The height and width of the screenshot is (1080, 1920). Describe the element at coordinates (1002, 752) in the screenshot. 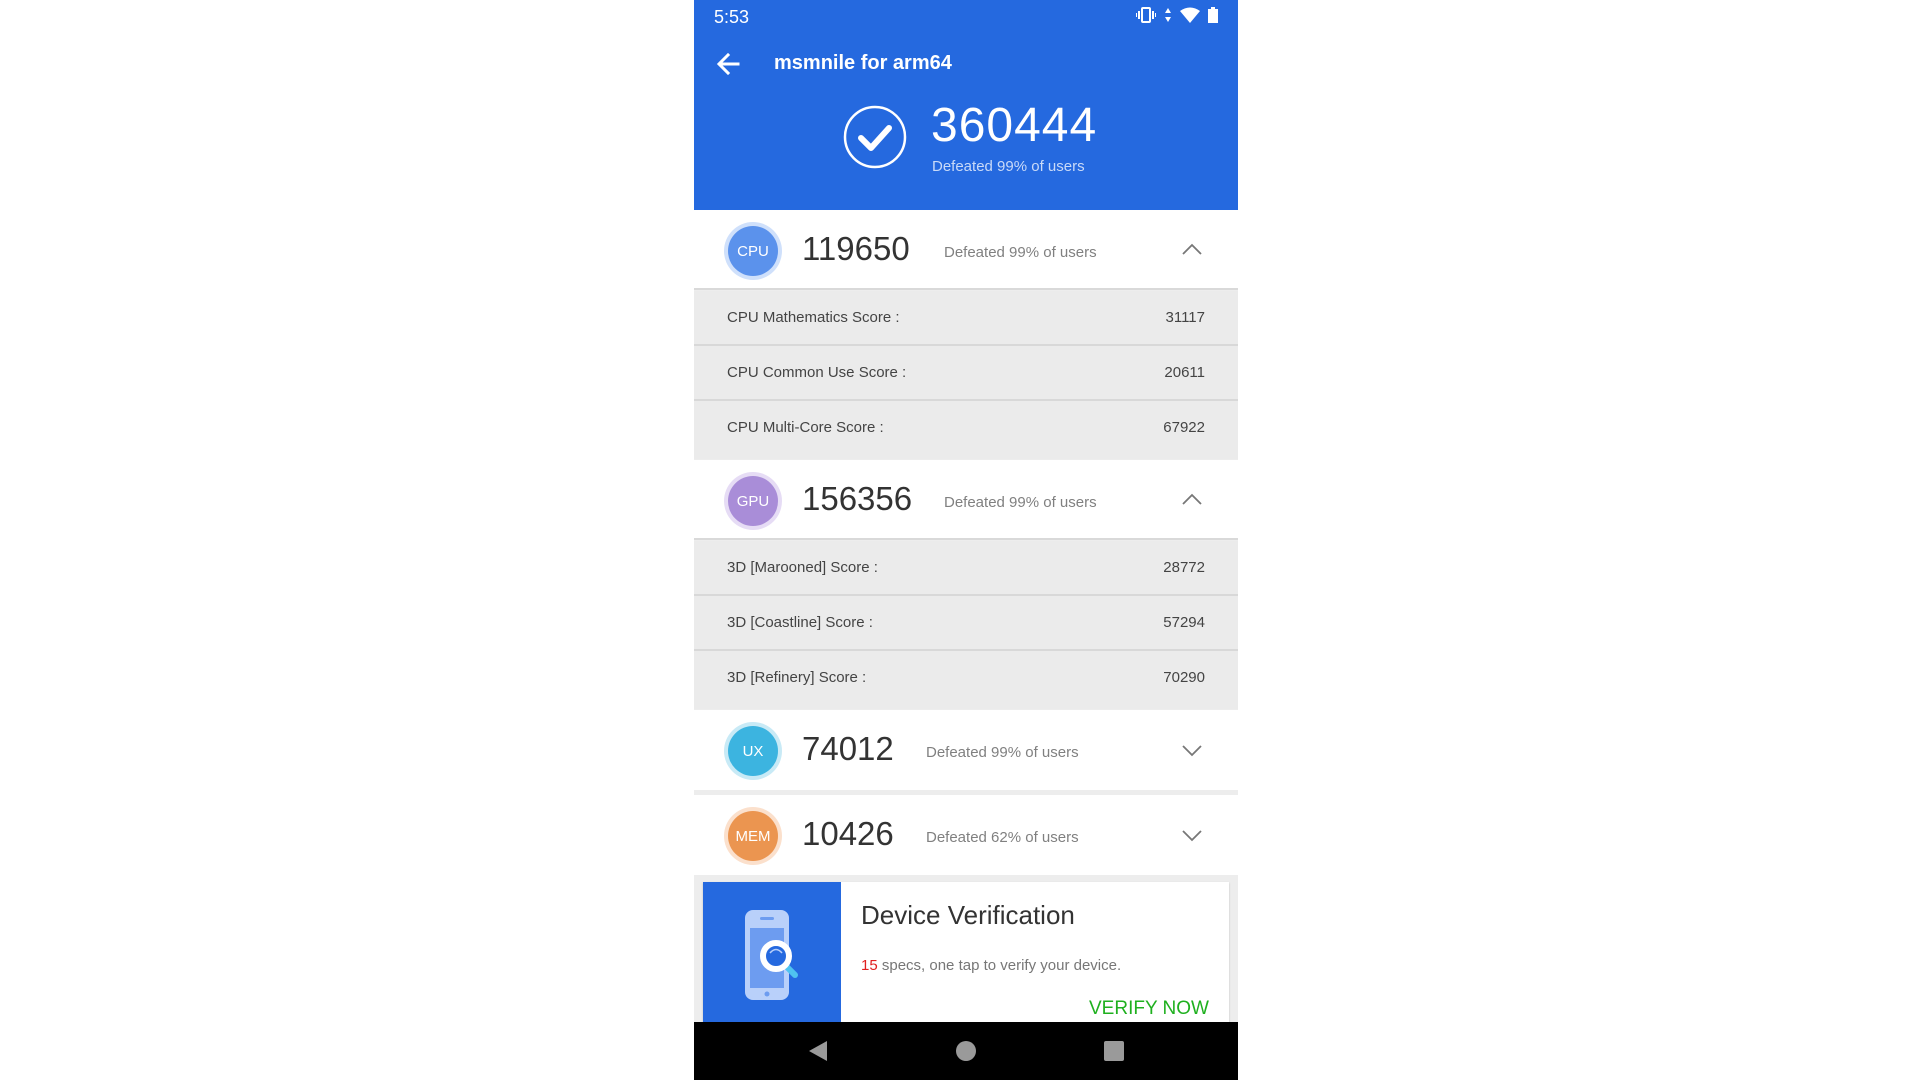

I see `ux-subtitle: Defeated 99% of users` at that location.